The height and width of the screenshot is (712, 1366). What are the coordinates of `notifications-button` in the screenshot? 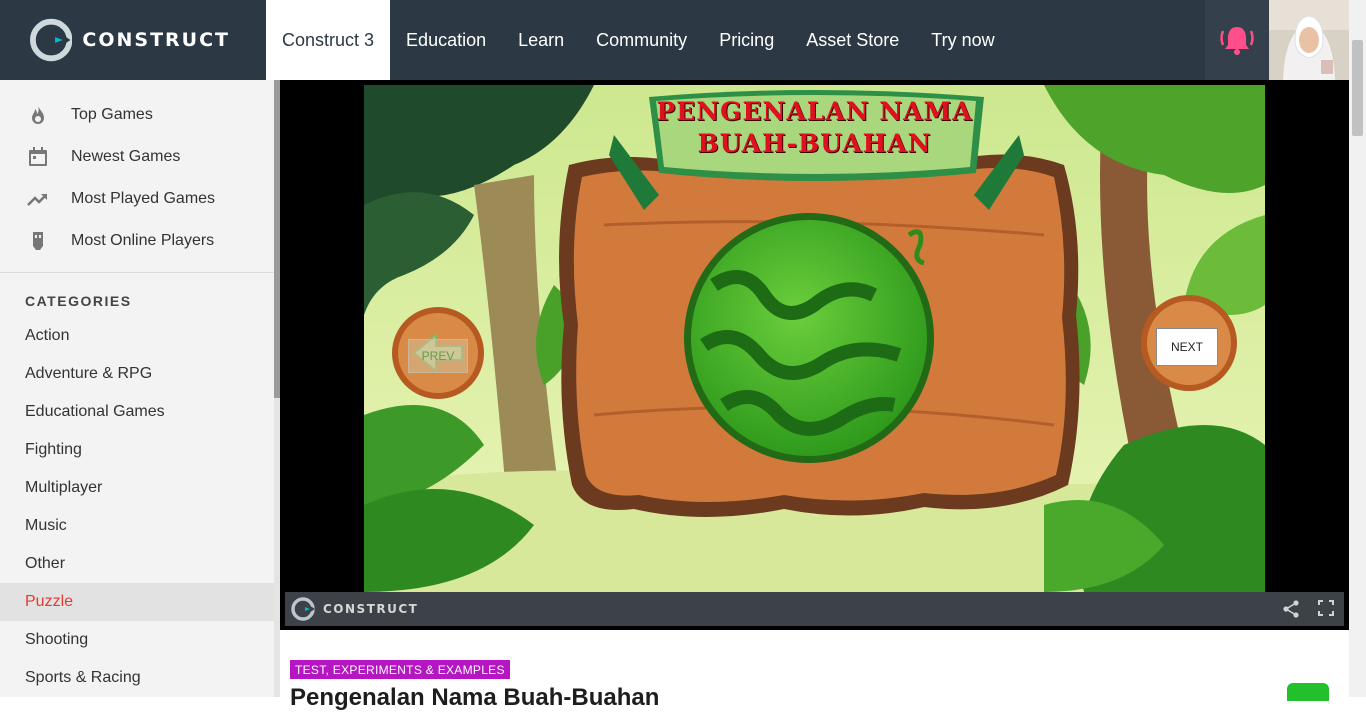 It's located at (1237, 40).